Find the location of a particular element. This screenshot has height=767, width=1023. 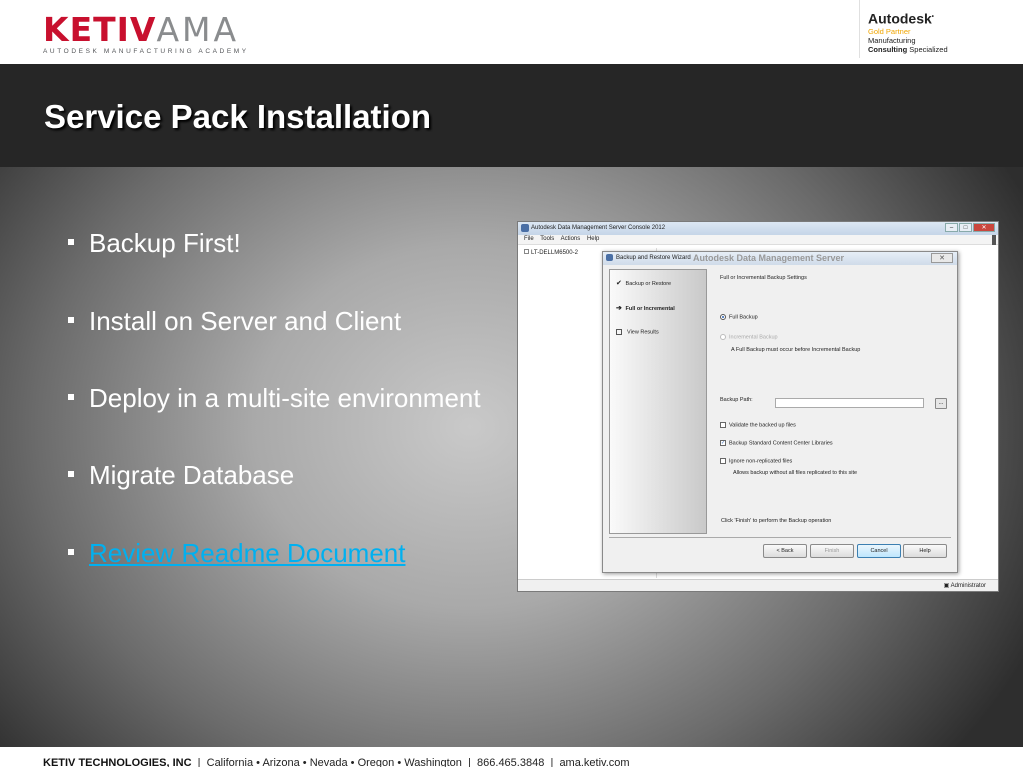

backup-path-input is located at coordinates (849, 403).